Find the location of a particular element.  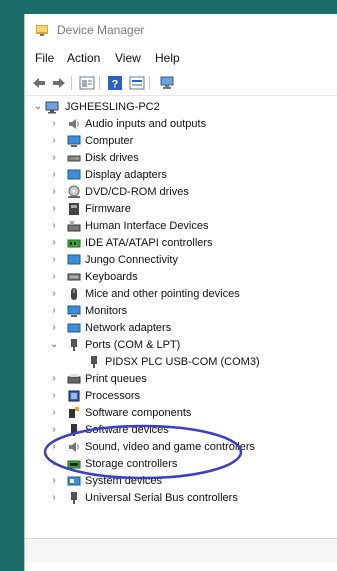

tree-item-disk-drives: › Disk drives is located at coordinates (181, 158).